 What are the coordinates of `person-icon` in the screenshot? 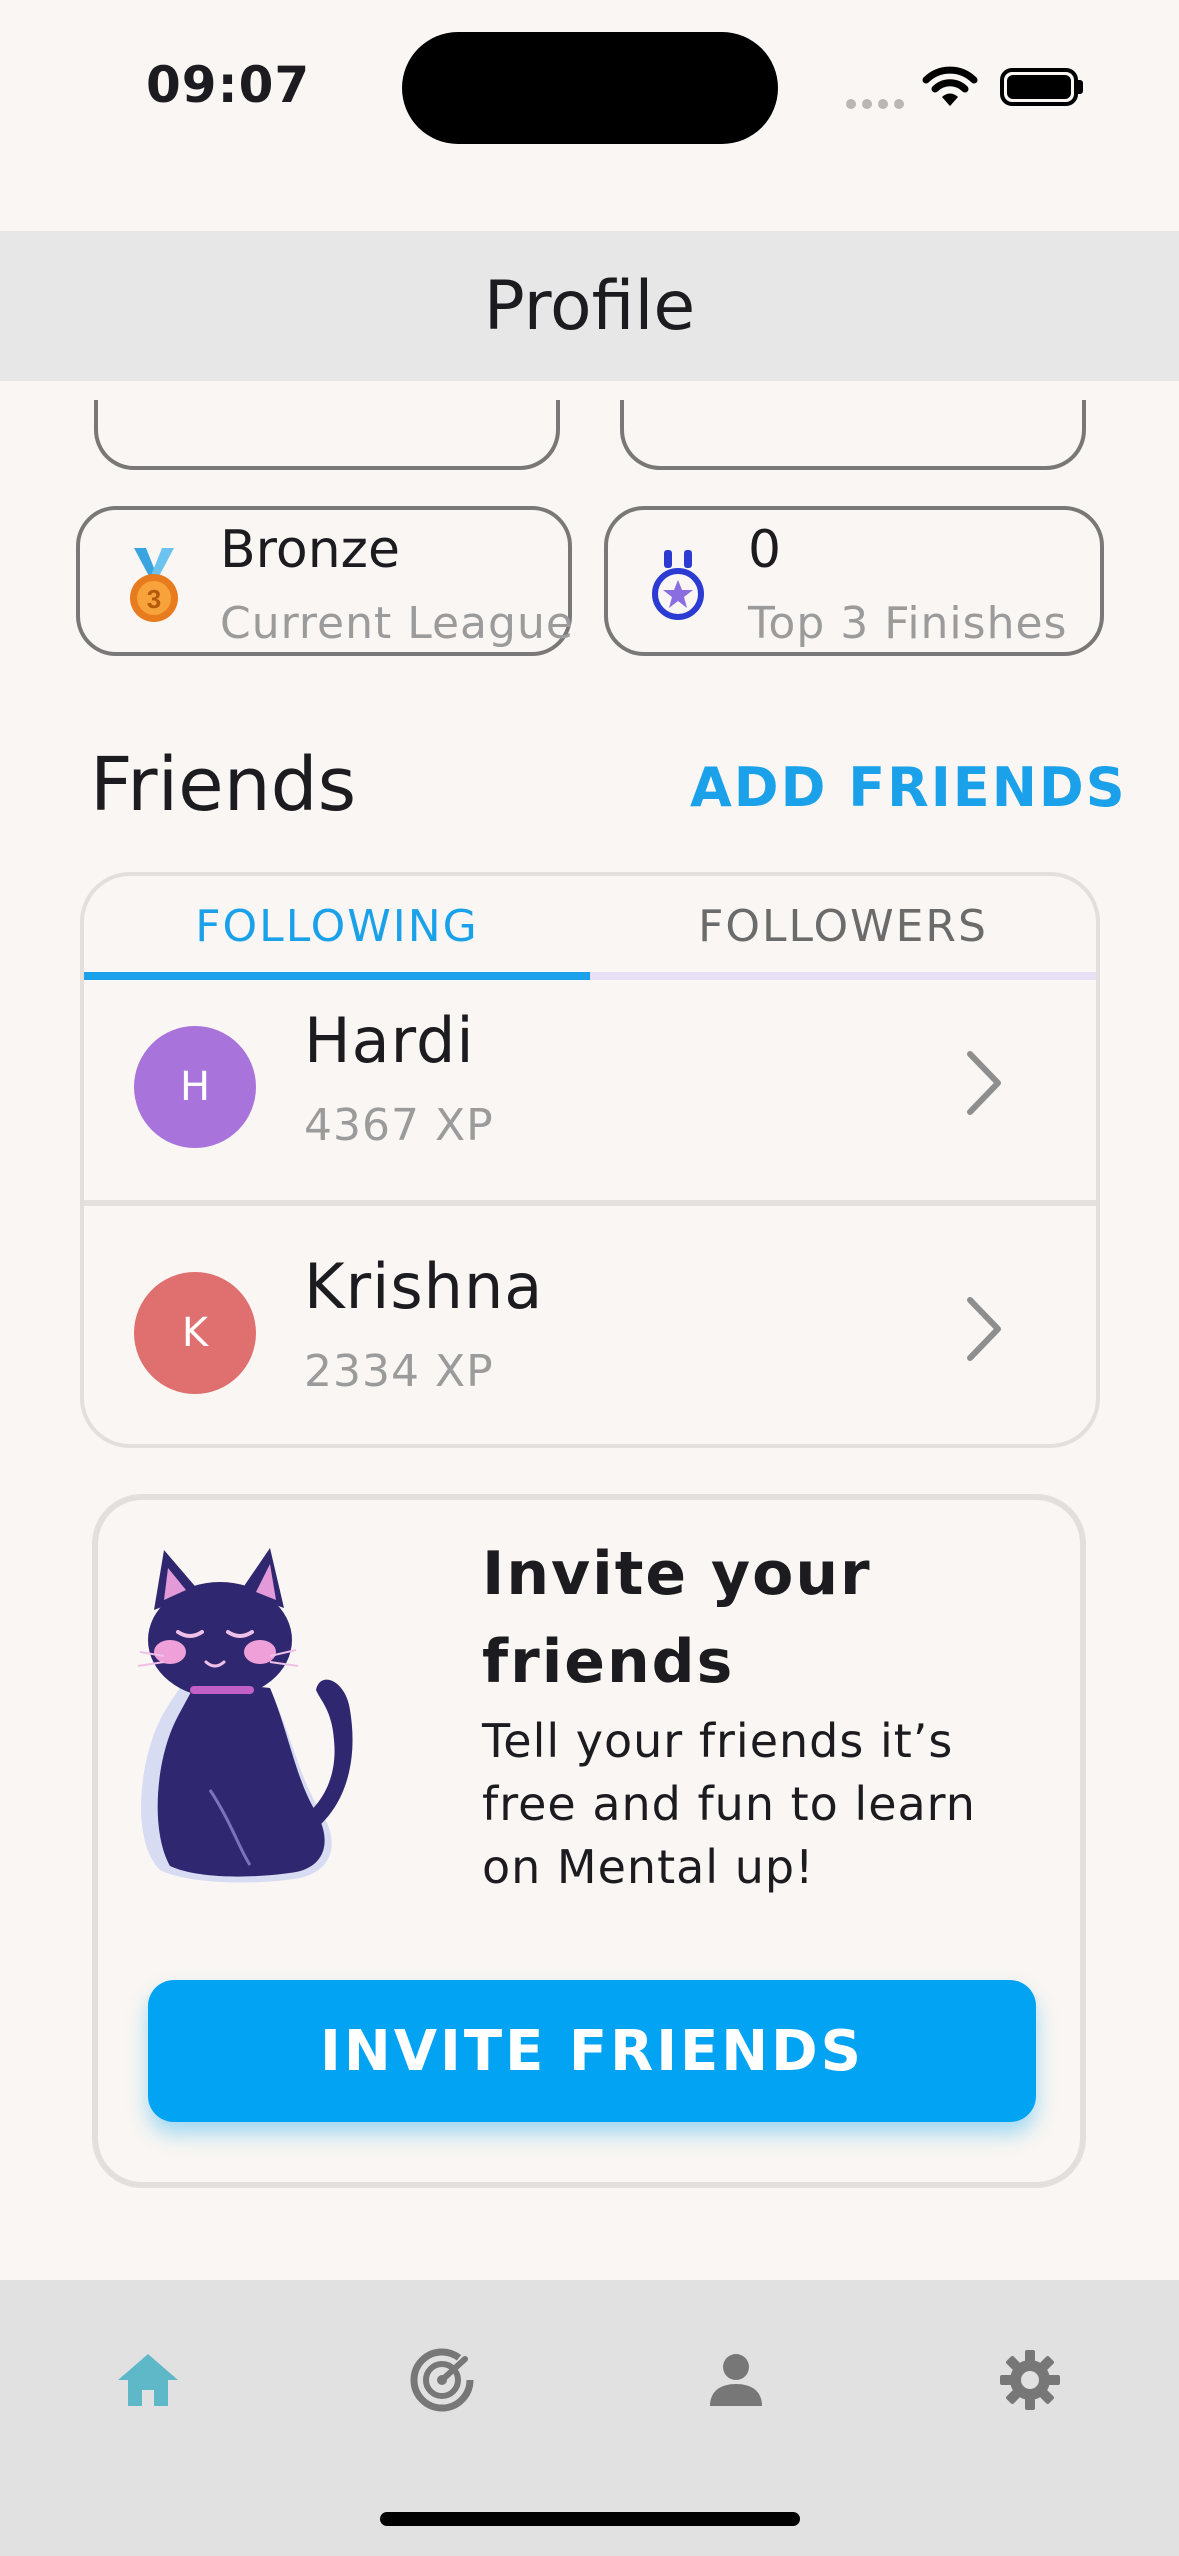 It's located at (736, 2380).